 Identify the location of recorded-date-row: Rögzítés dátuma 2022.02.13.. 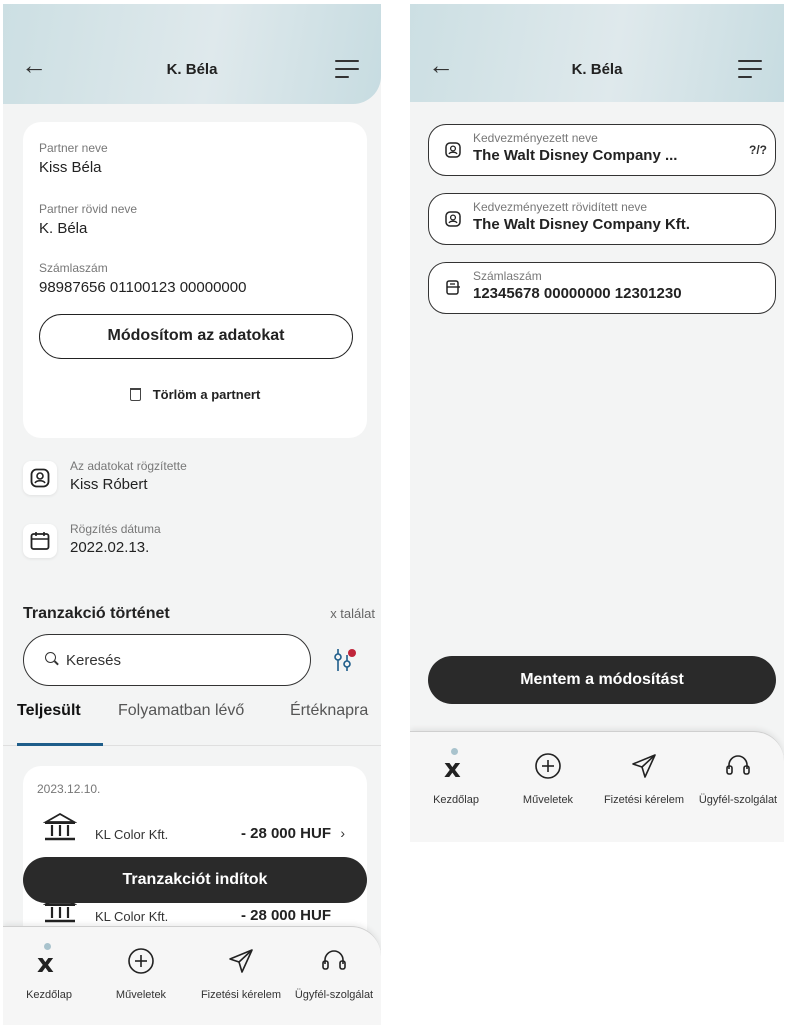
(193, 547).